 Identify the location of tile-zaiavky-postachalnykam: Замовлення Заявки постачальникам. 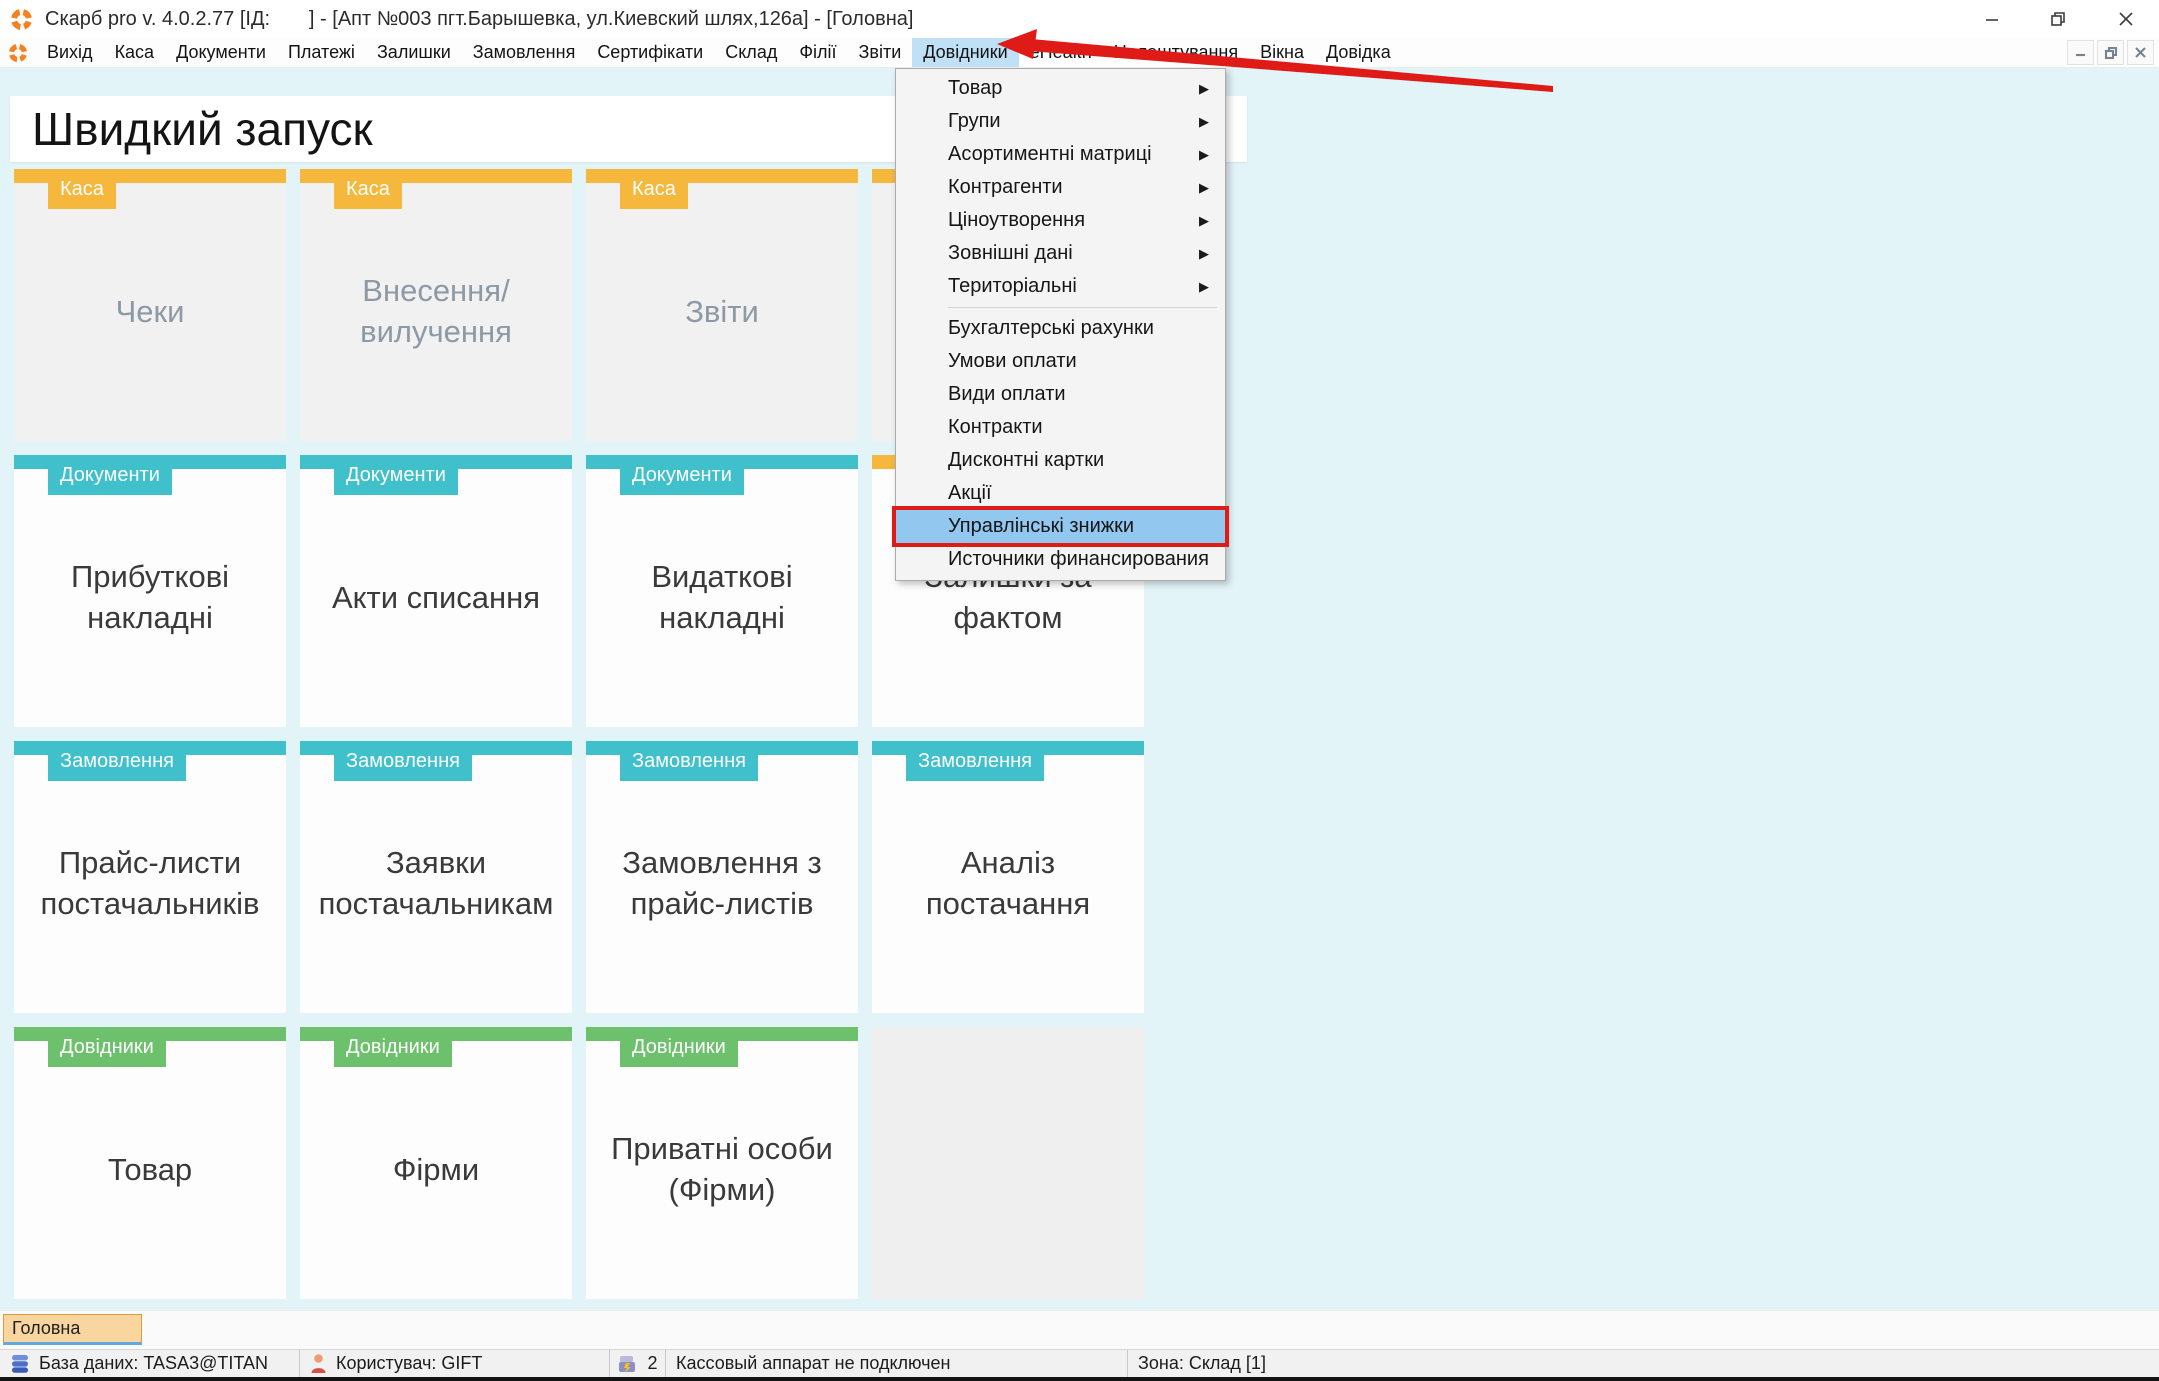
(436, 877).